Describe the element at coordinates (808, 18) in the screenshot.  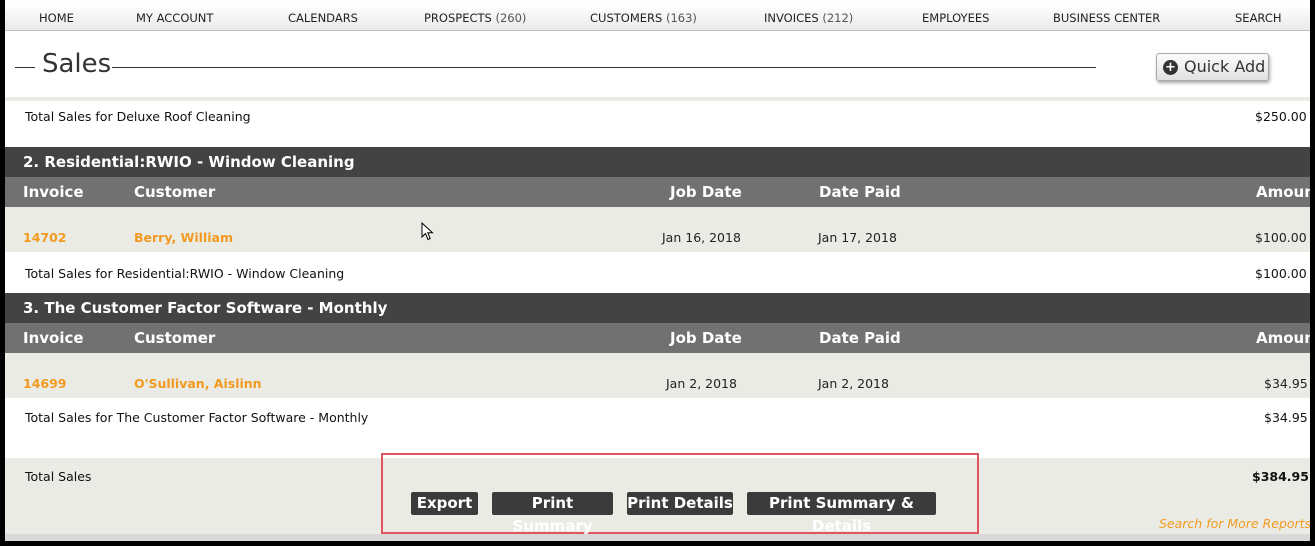
I see `nav-invoices: INVOICES (212)` at that location.